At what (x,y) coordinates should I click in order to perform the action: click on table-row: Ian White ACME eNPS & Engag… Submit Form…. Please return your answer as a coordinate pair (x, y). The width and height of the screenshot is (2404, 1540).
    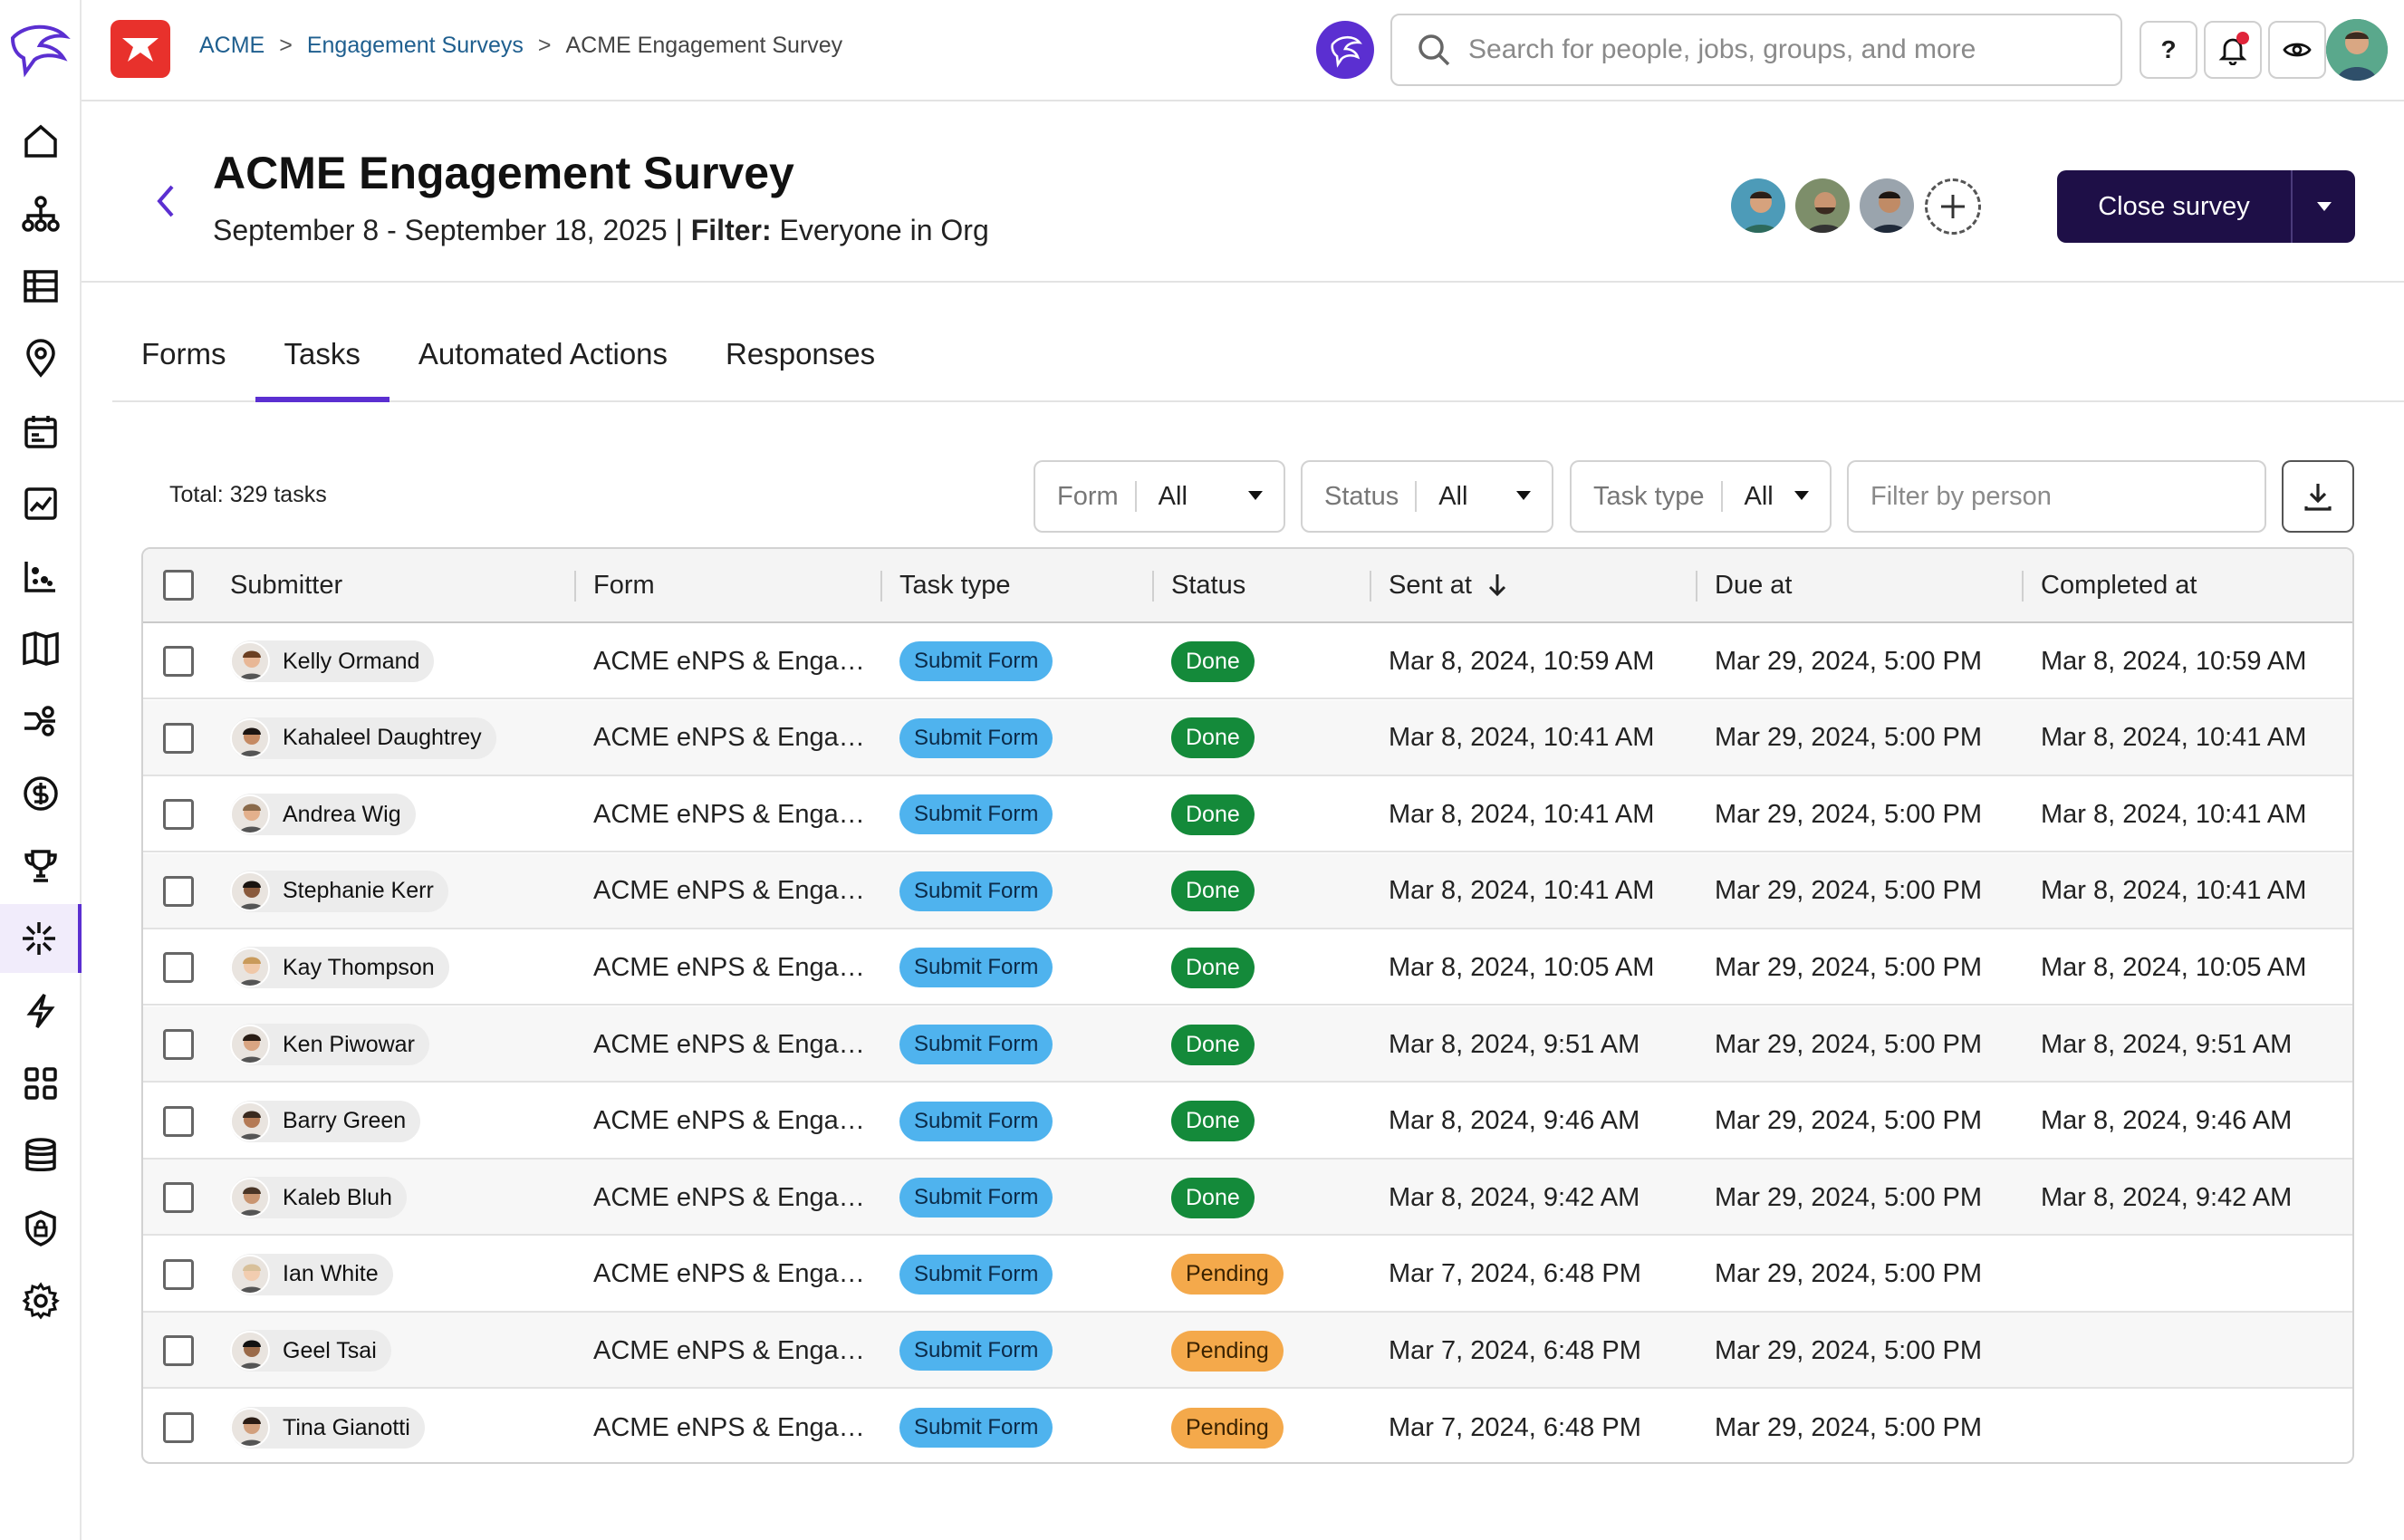
    Looking at the image, I should click on (1247, 1275).